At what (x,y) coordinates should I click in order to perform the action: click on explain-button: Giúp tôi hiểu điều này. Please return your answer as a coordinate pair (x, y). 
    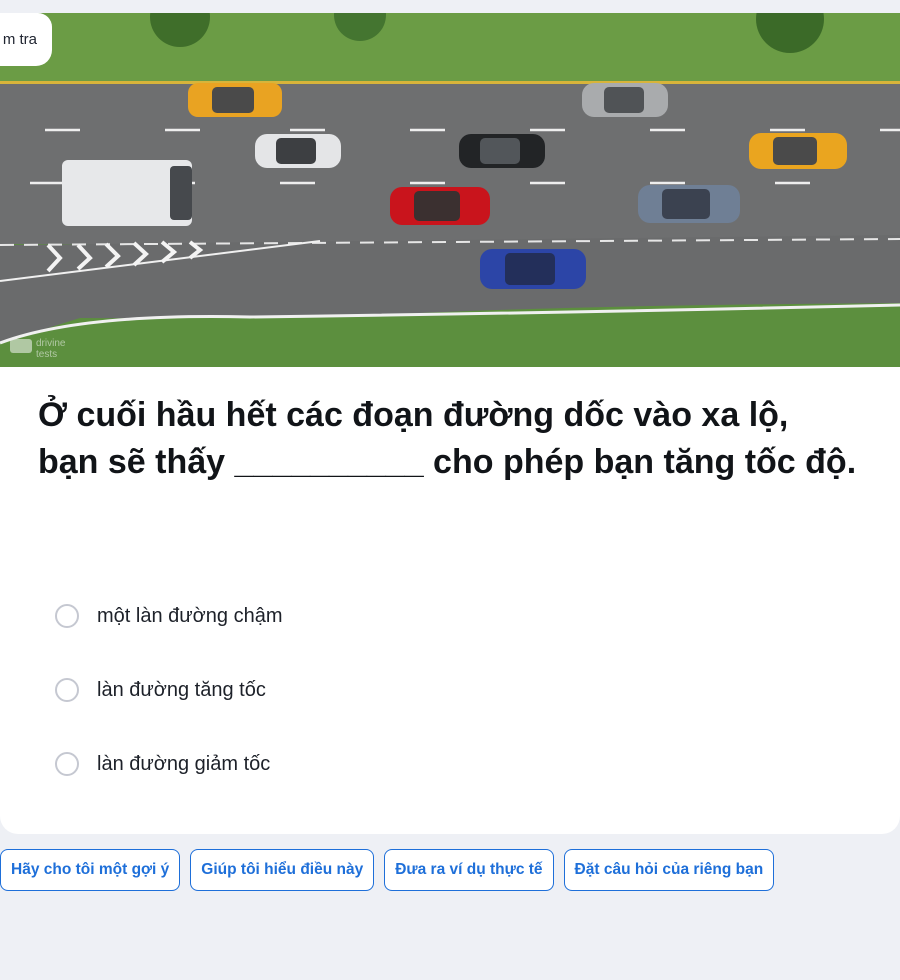
    Looking at the image, I should click on (282, 870).